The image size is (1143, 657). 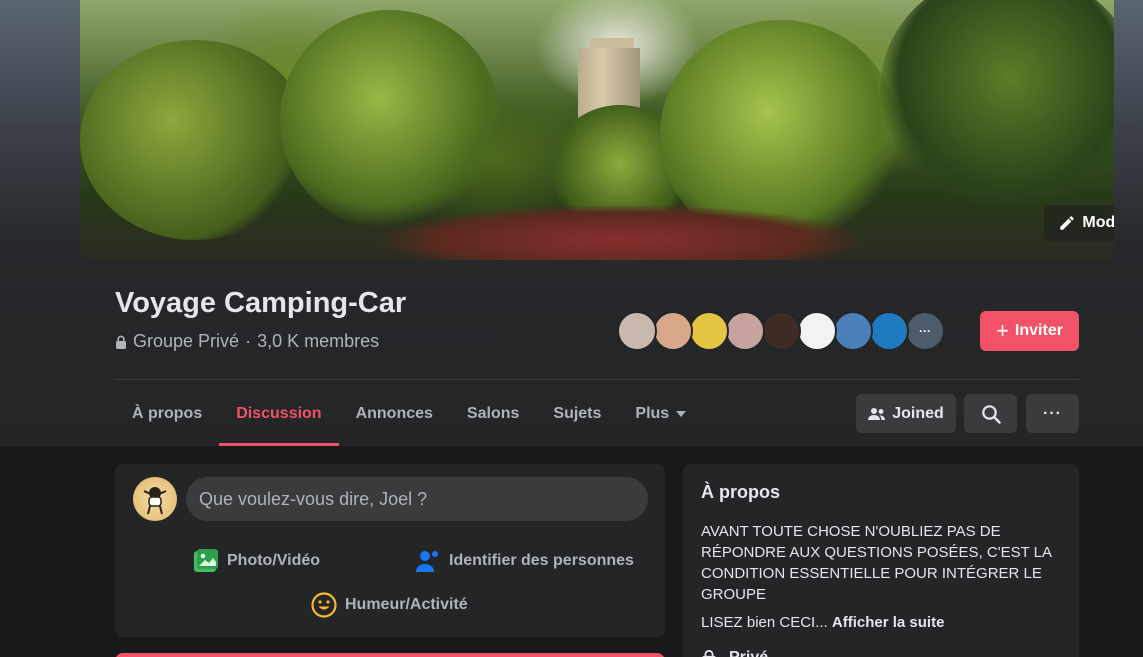 I want to click on group-title: Voyage Camping-Car, so click(x=260, y=303).